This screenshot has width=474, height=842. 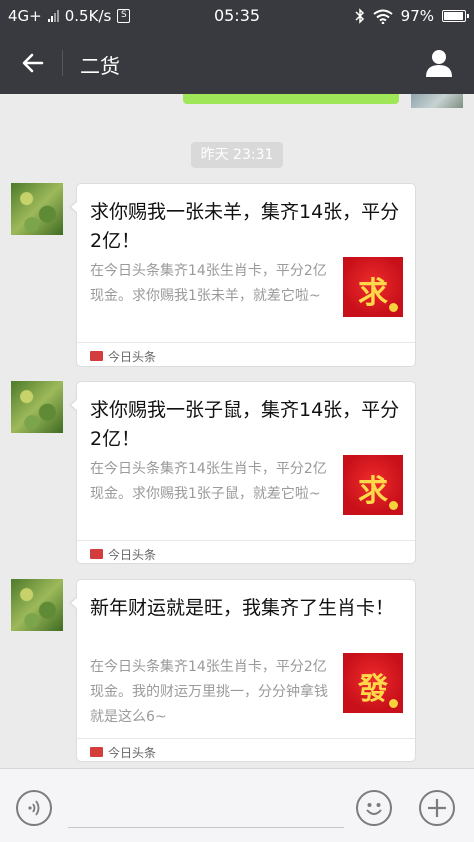 What do you see at coordinates (245, 424) in the screenshot?
I see `card-title: 求你赐我一张子鼠，集齐14张，平分2亿！` at bounding box center [245, 424].